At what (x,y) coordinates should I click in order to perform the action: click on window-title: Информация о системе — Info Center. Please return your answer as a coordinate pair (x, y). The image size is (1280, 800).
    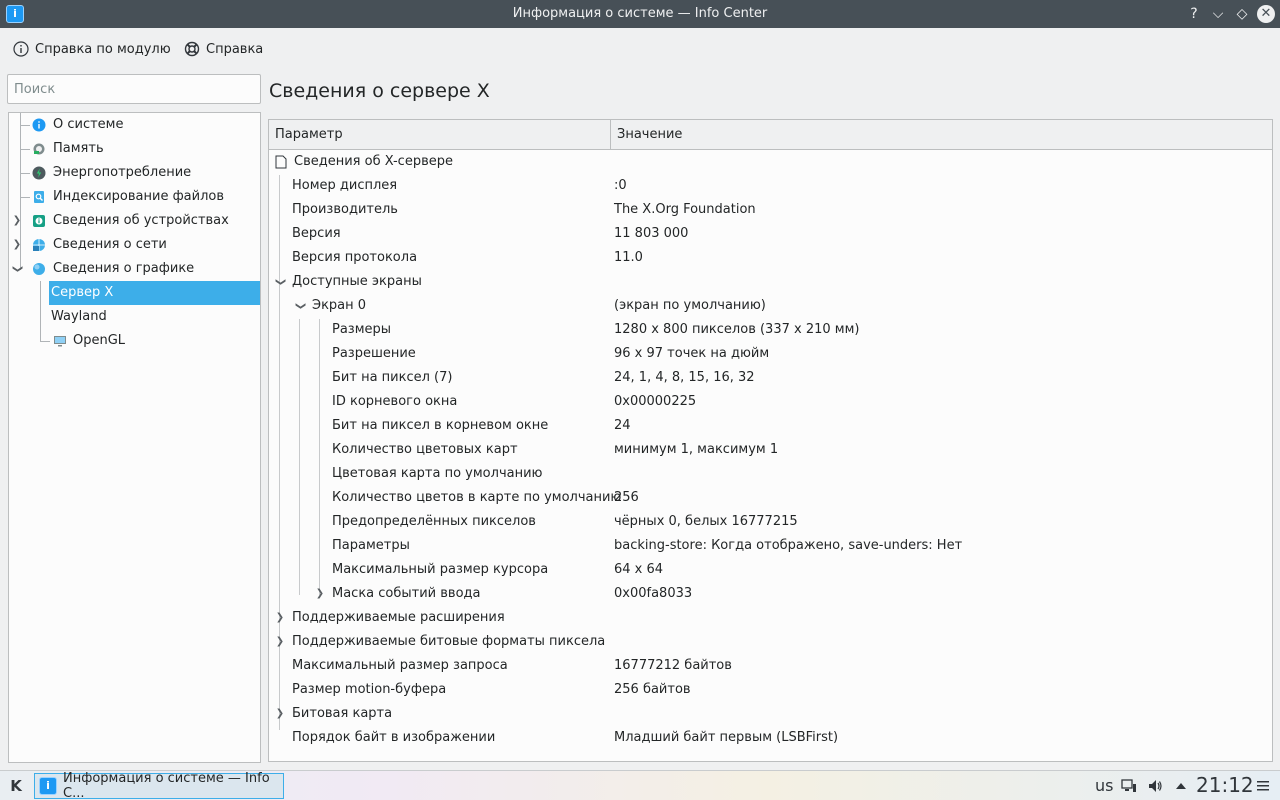
    Looking at the image, I should click on (640, 13).